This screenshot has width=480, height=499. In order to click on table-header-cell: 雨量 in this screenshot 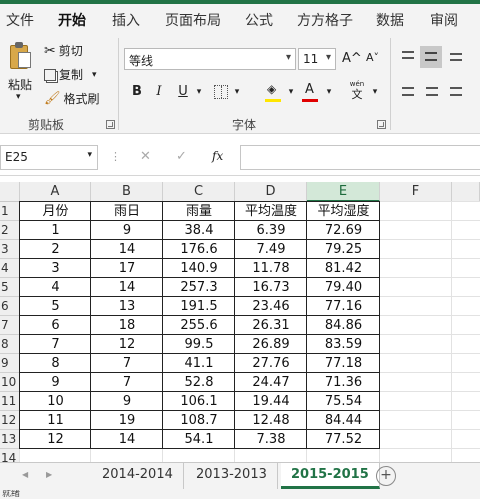, I will do `click(199, 211)`.